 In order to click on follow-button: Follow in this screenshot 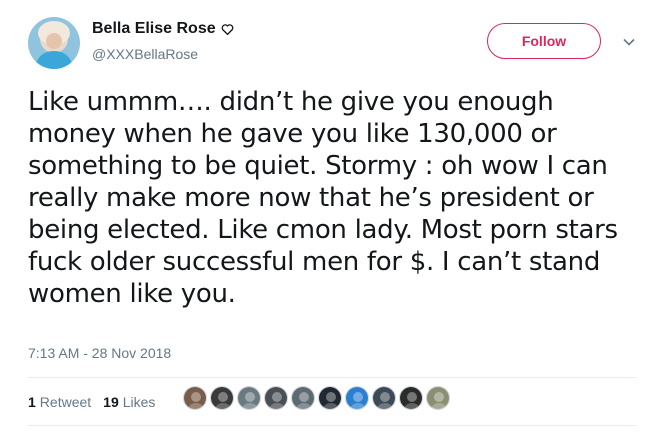, I will do `click(544, 41)`.